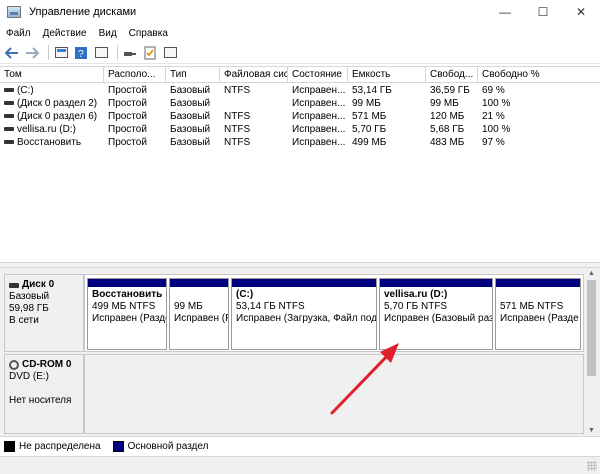 The image size is (600, 474). Describe the element at coordinates (12, 53) in the screenshot. I see `back-arrow-icon` at that location.